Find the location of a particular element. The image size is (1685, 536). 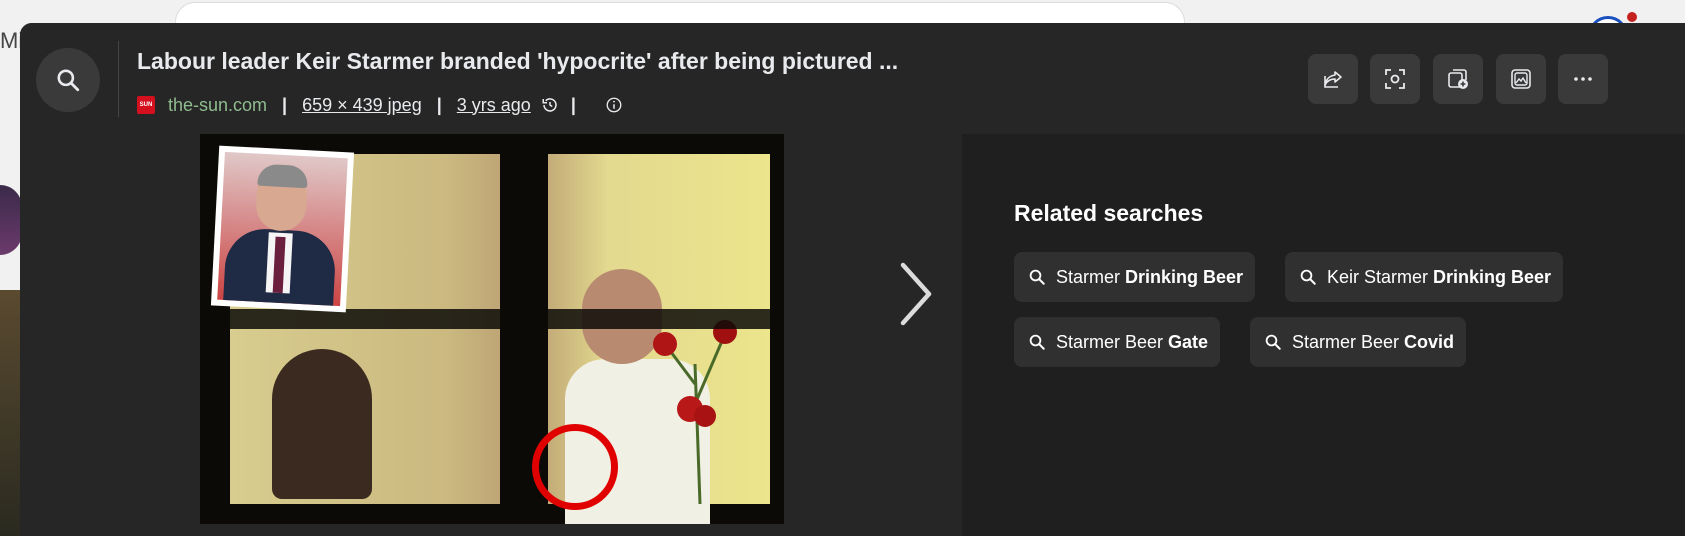

lens-icon is located at coordinates (1395, 79).